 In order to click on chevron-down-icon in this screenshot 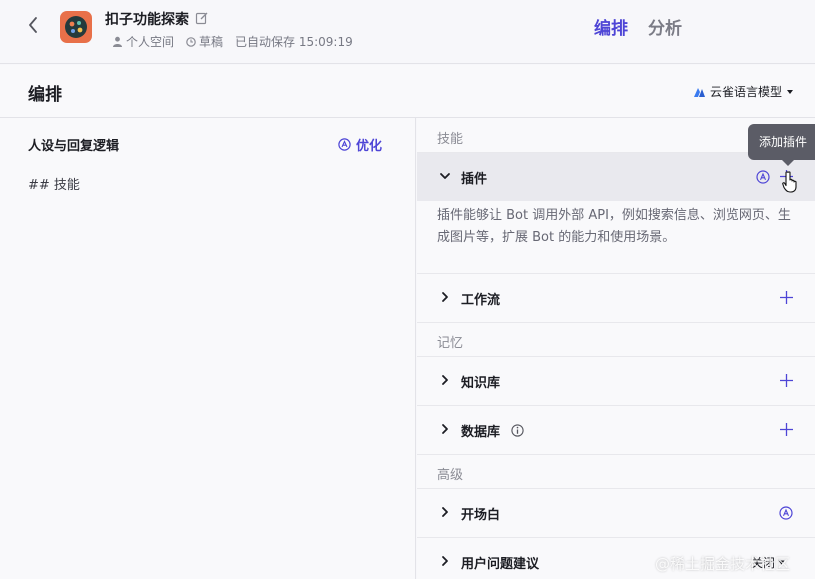, I will do `click(445, 176)`.